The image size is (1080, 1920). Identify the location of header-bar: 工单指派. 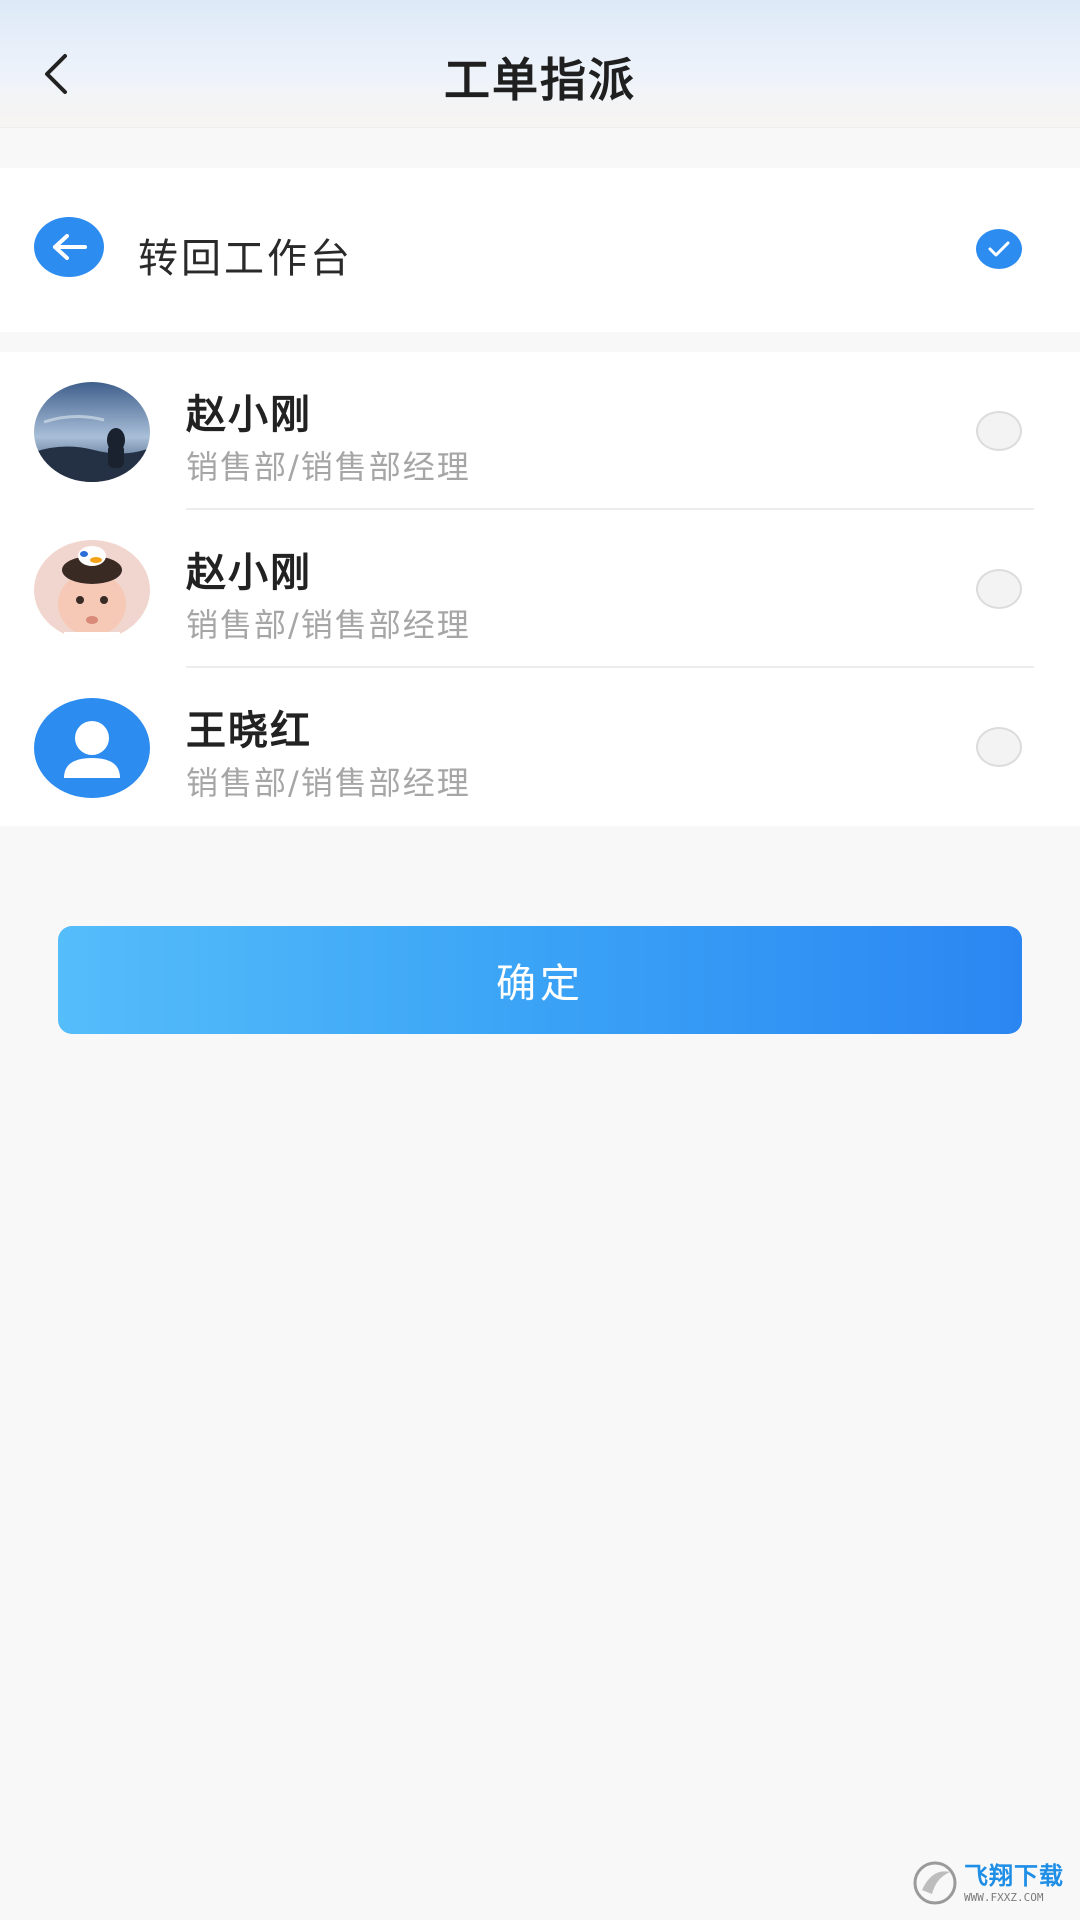
(540, 64).